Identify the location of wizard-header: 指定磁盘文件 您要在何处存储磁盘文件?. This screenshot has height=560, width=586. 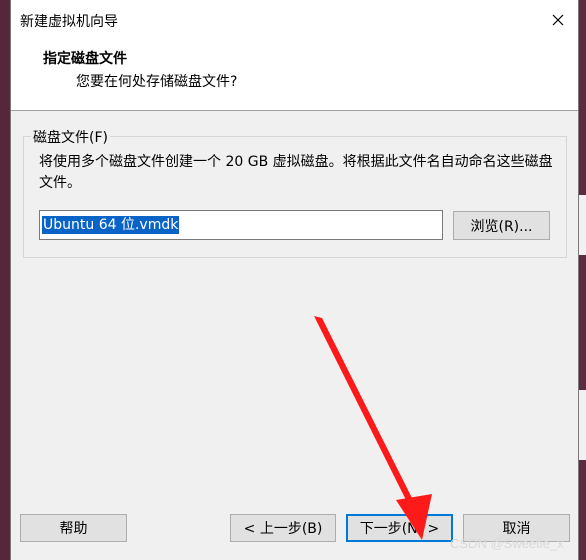
(294, 75).